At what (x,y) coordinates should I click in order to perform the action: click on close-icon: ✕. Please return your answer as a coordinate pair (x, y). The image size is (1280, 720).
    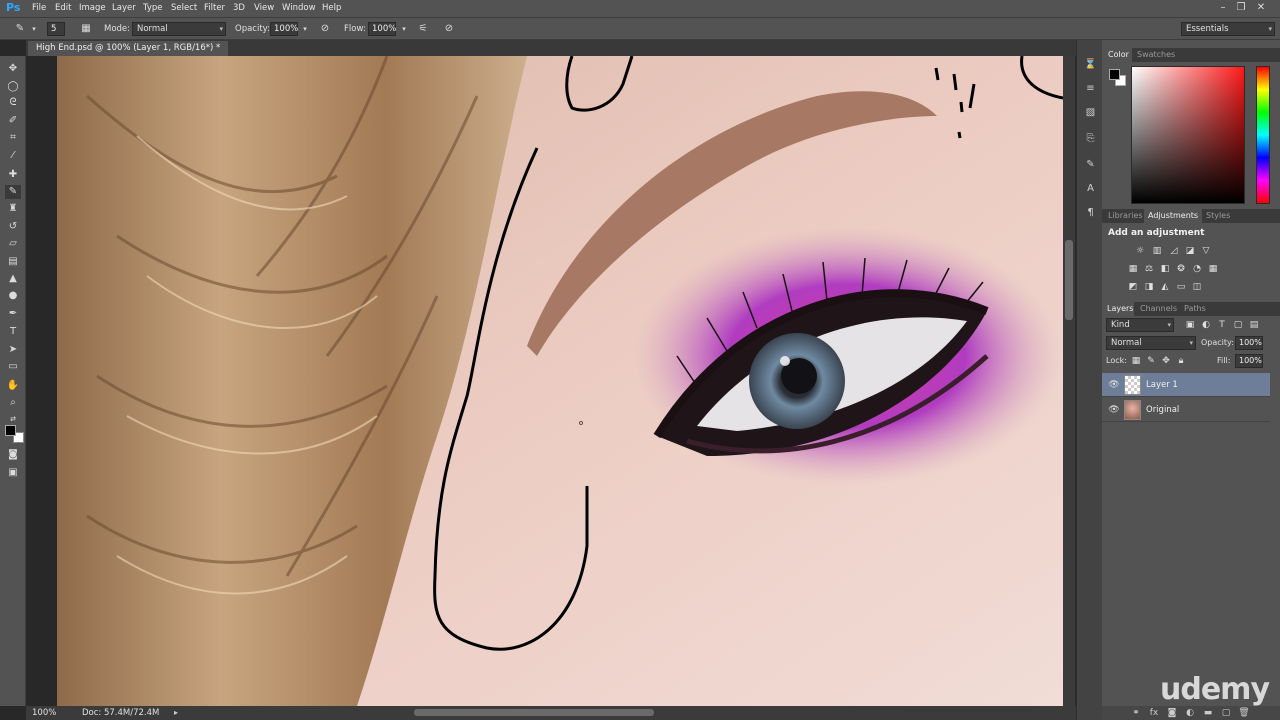
    Looking at the image, I should click on (1261, 8).